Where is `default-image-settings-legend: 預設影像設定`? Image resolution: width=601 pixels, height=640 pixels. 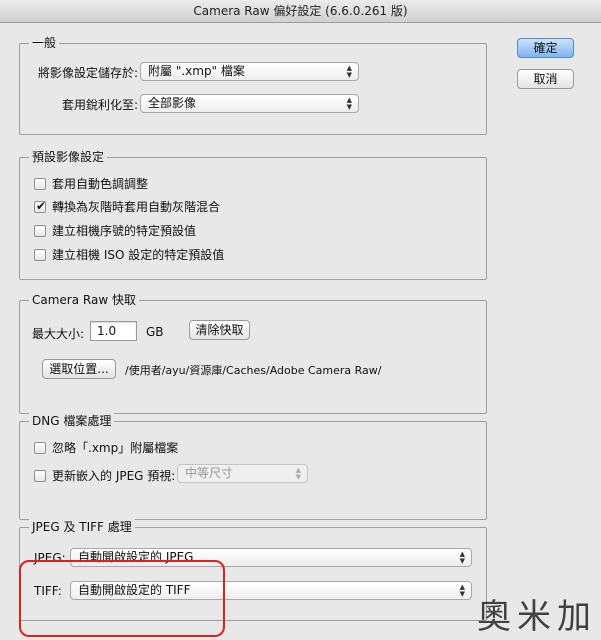
default-image-settings-legend: 預設影像設定 is located at coordinates (68, 157).